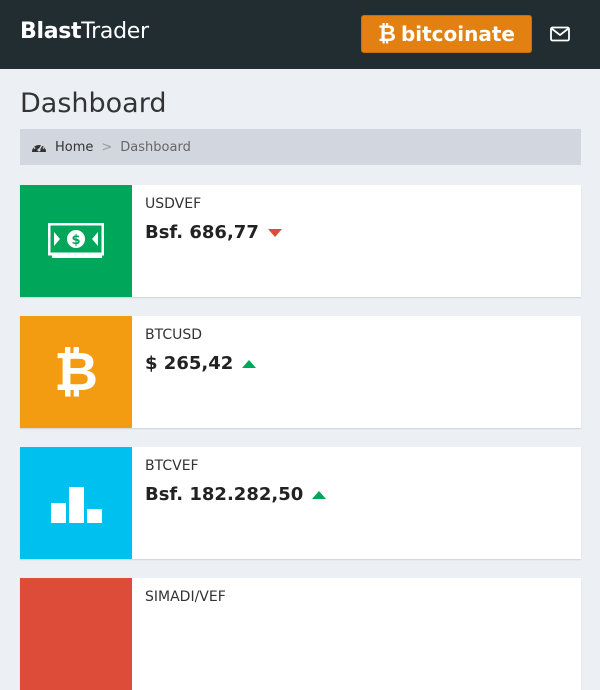 The width and height of the screenshot is (600, 690). What do you see at coordinates (173, 204) in the screenshot?
I see `card-label: USDVEF` at bounding box center [173, 204].